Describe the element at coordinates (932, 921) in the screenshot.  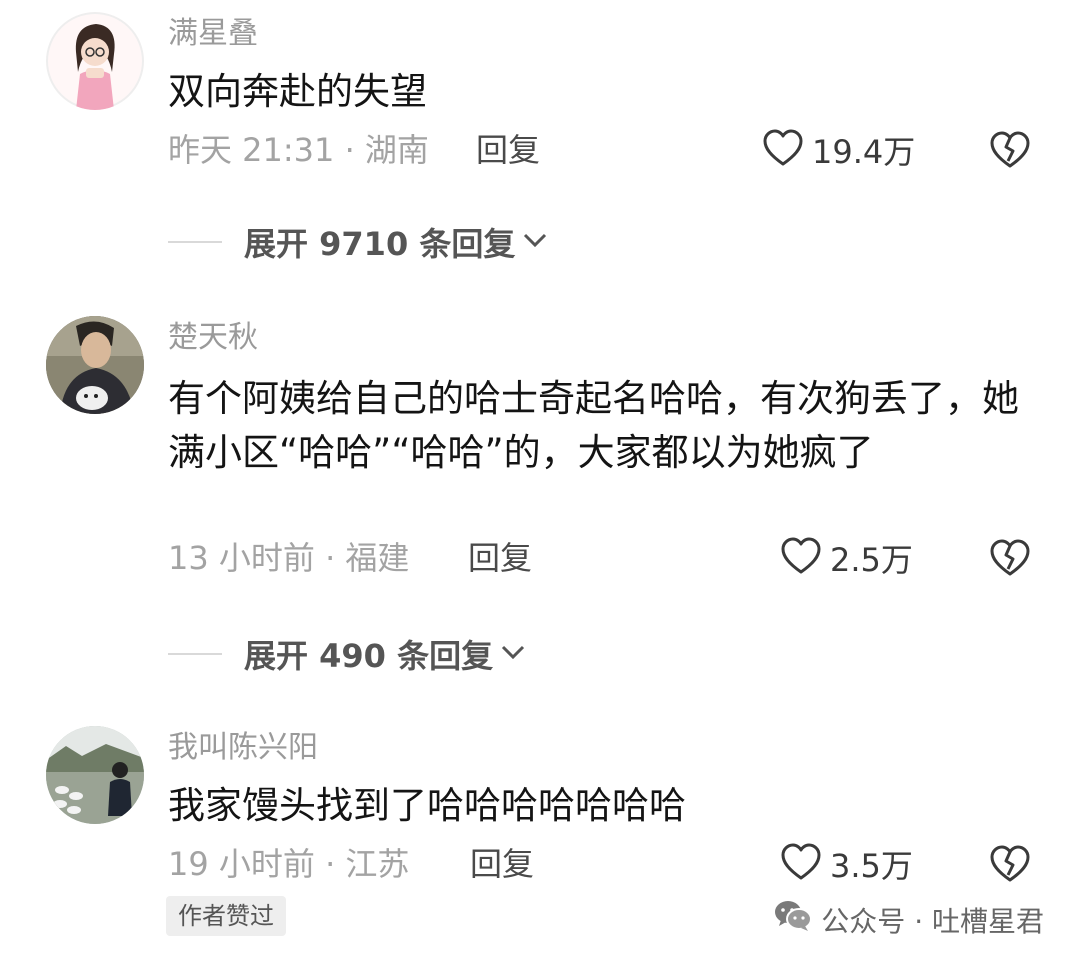
I see `watermark-text: 公众号 · 吐槽星君` at that location.